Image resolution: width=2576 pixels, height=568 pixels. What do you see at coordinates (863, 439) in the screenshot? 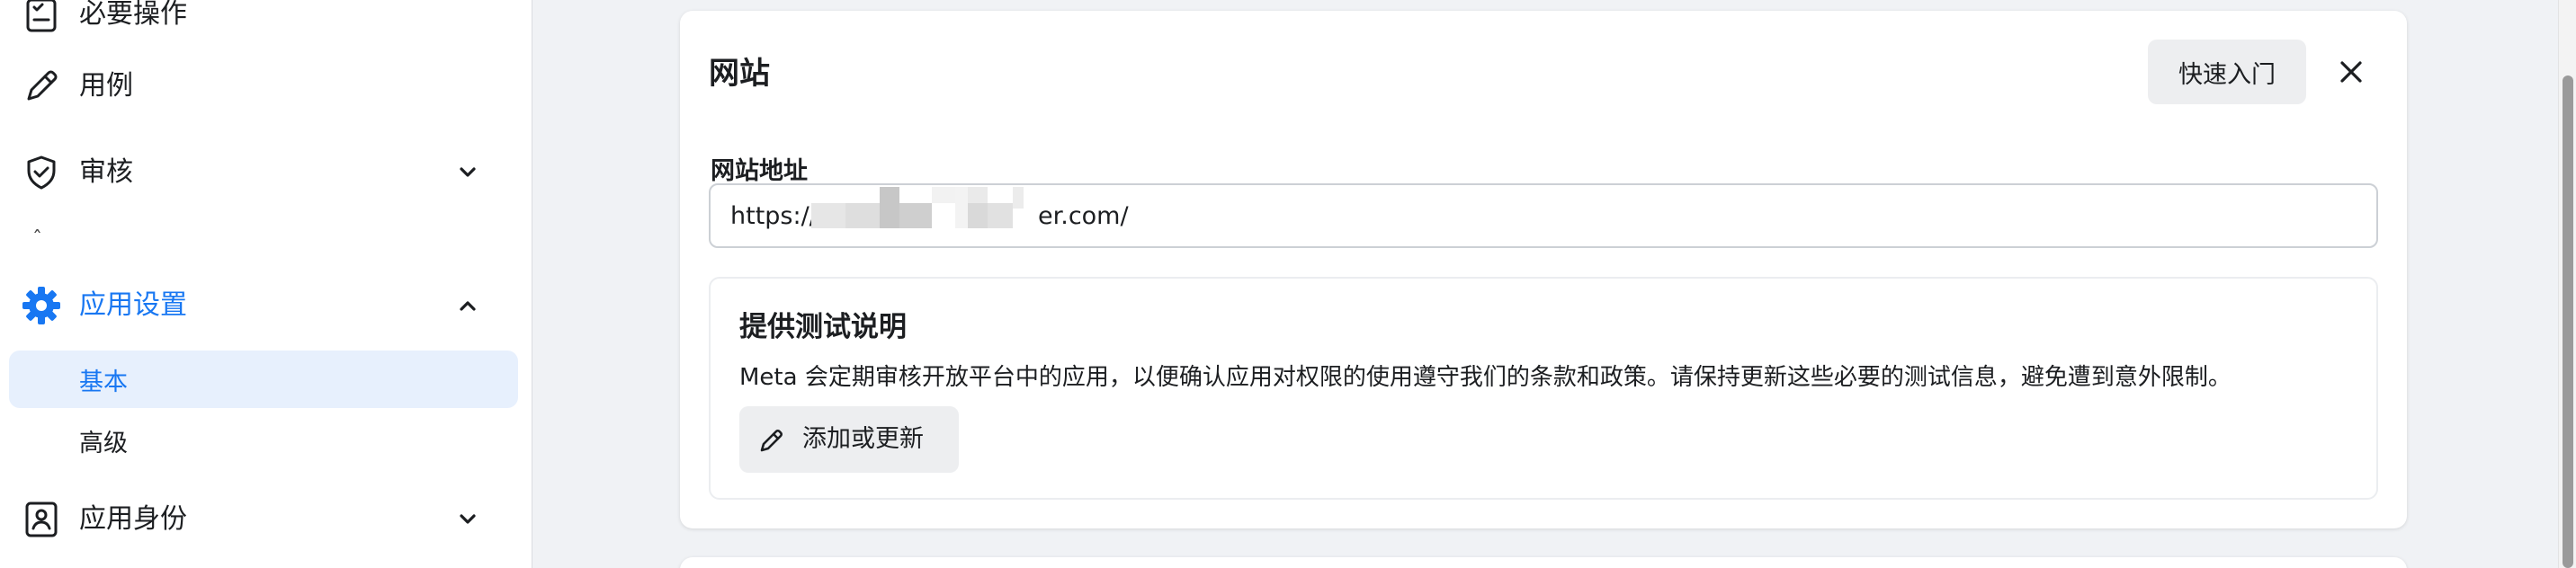
I see `add-or-update-label: 添加或更新` at bounding box center [863, 439].